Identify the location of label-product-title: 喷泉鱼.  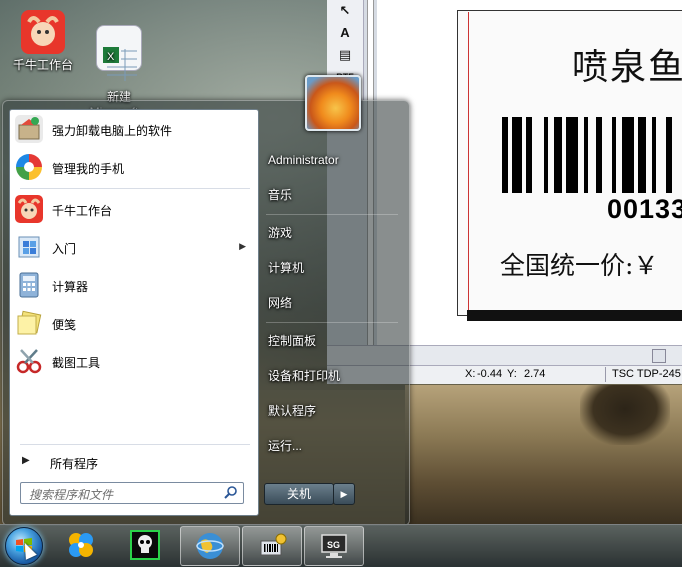
(627, 64).